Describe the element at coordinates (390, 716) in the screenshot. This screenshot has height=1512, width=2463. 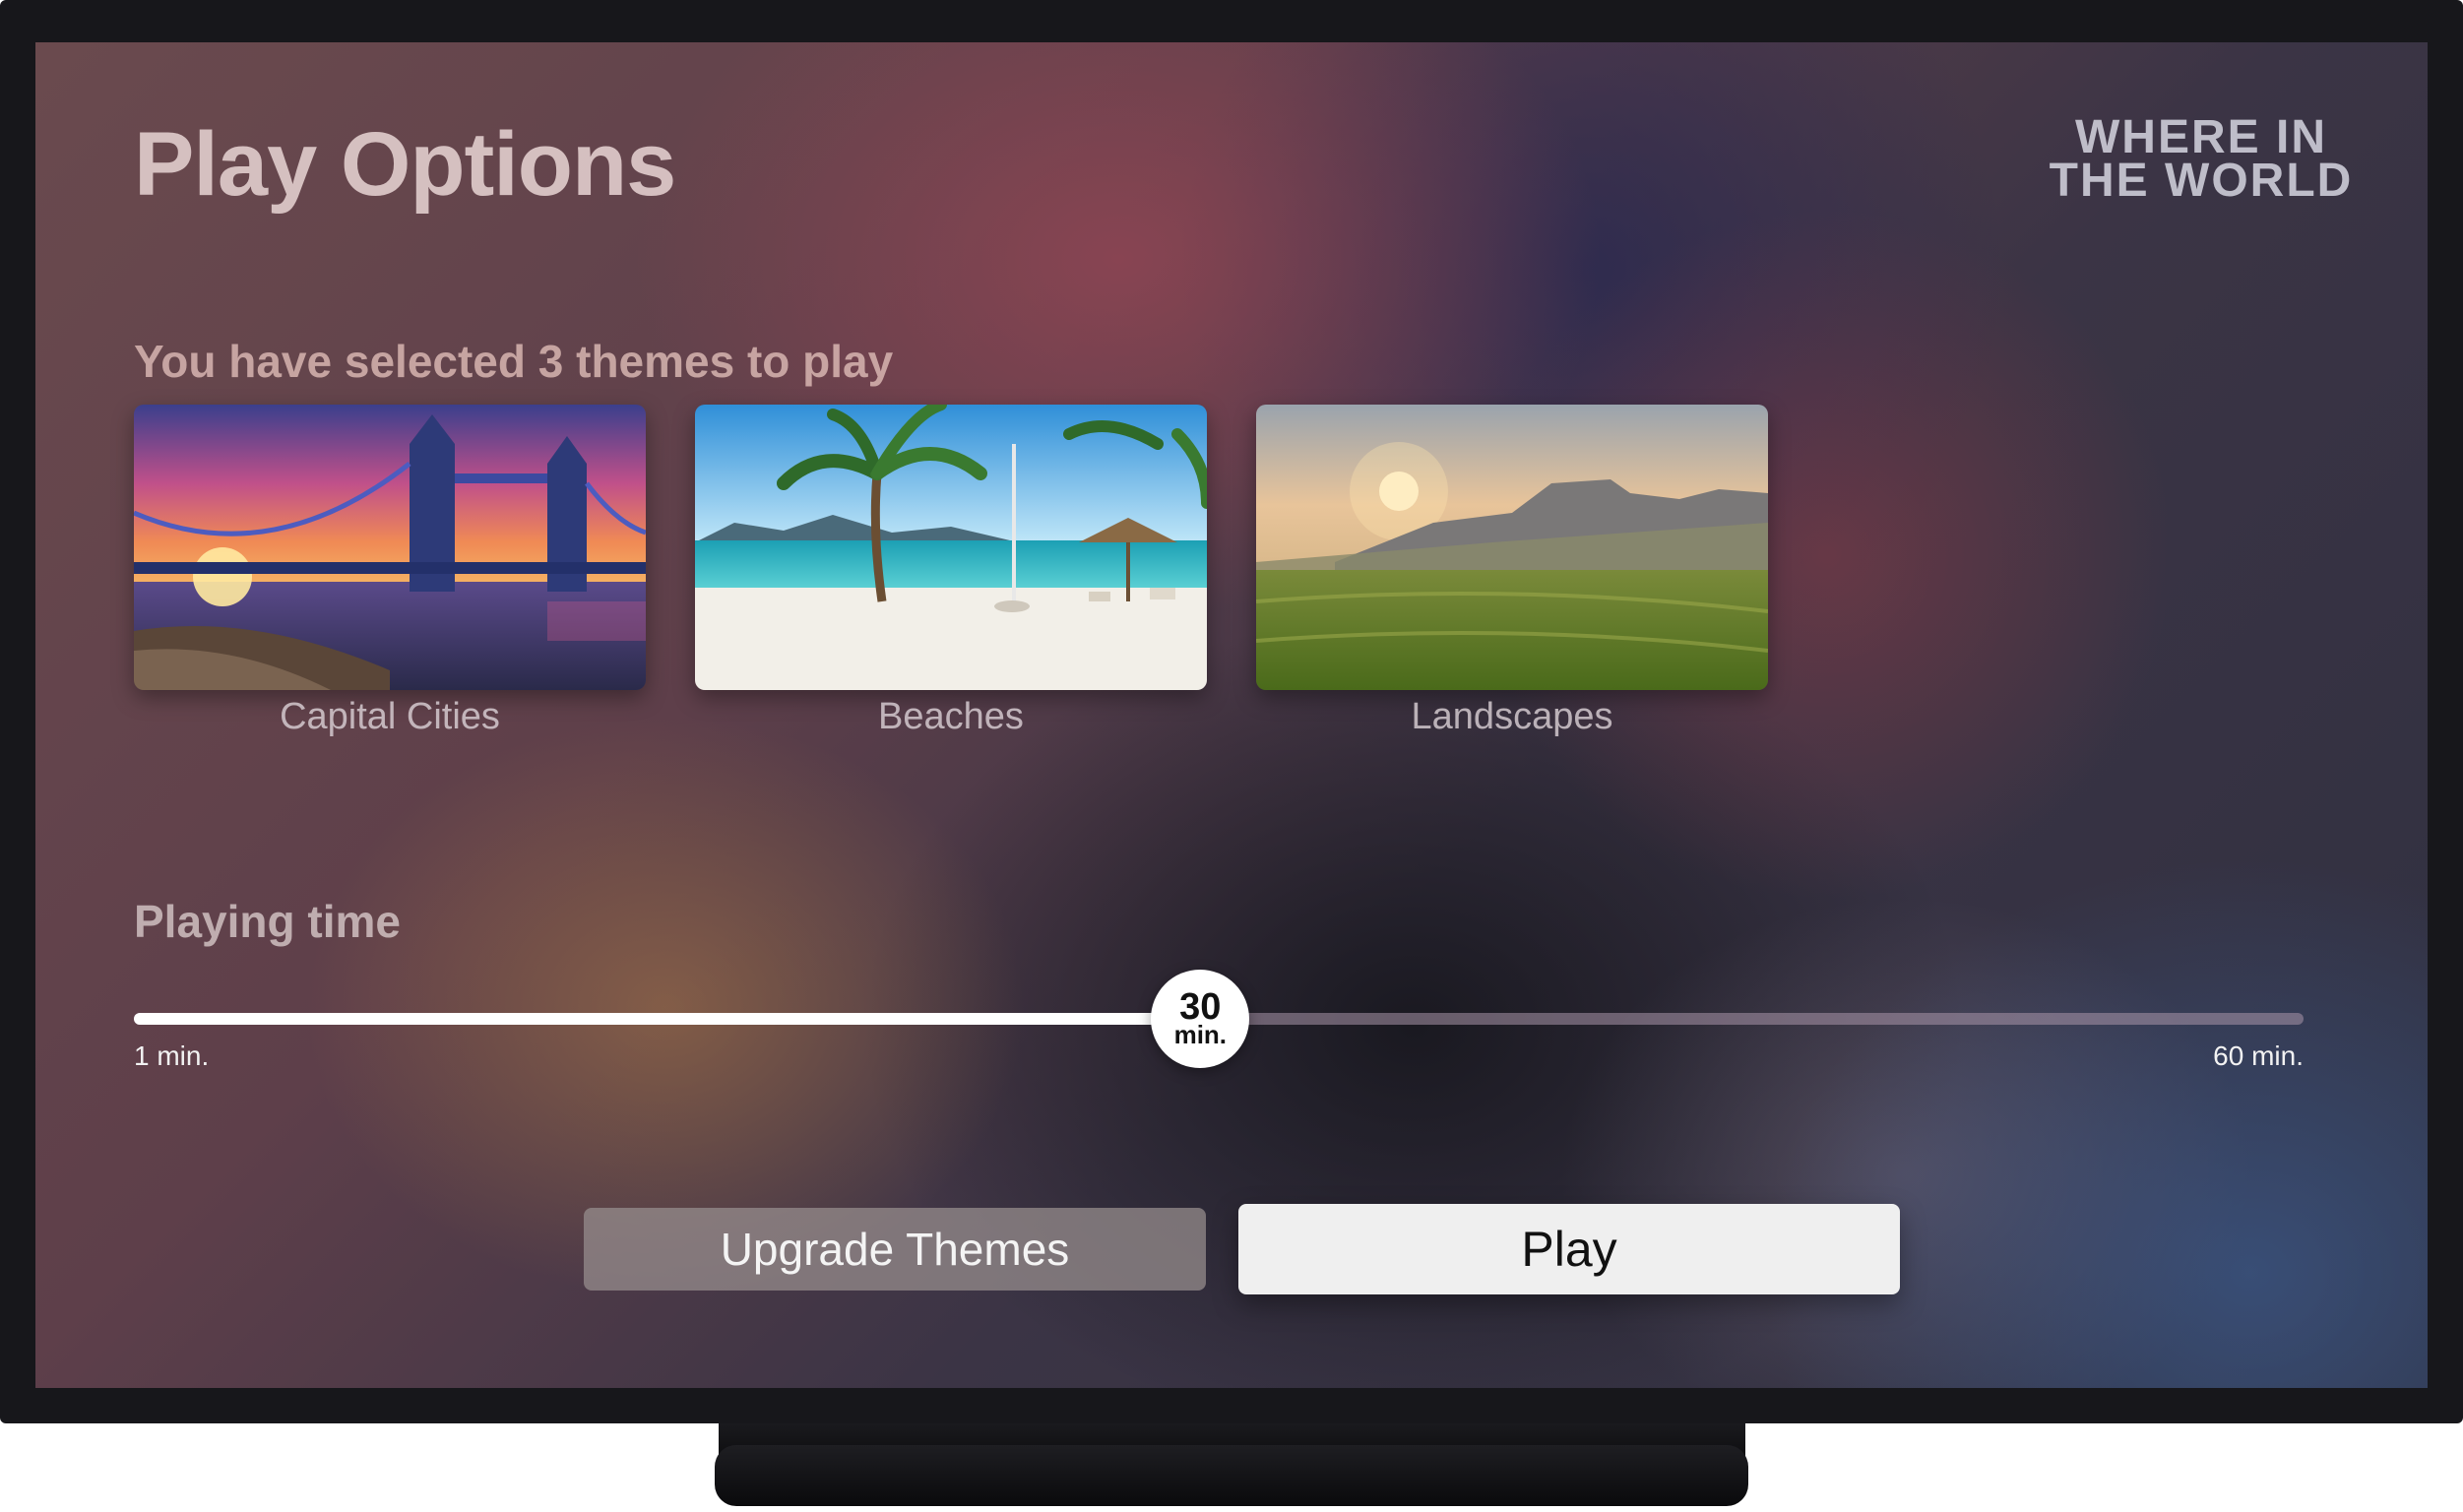
I see `theme-label: Capital Cities` at that location.